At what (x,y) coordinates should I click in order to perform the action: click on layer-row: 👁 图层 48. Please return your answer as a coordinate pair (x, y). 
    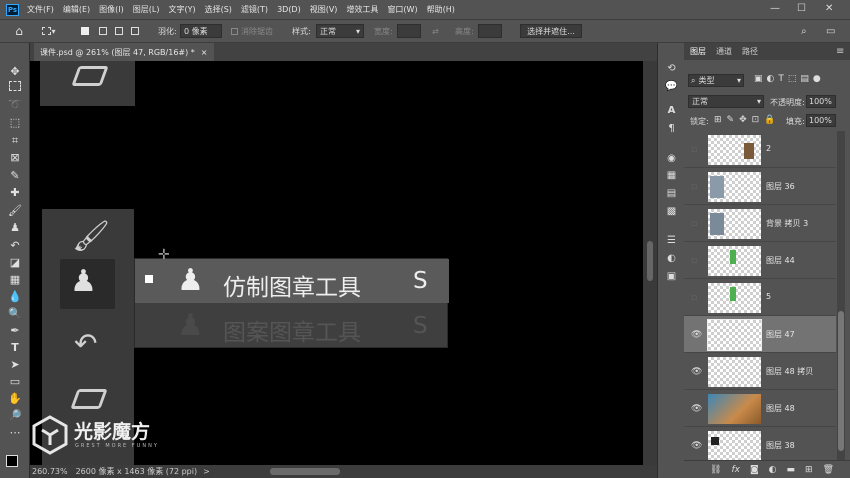
    Looking at the image, I should click on (760, 408).